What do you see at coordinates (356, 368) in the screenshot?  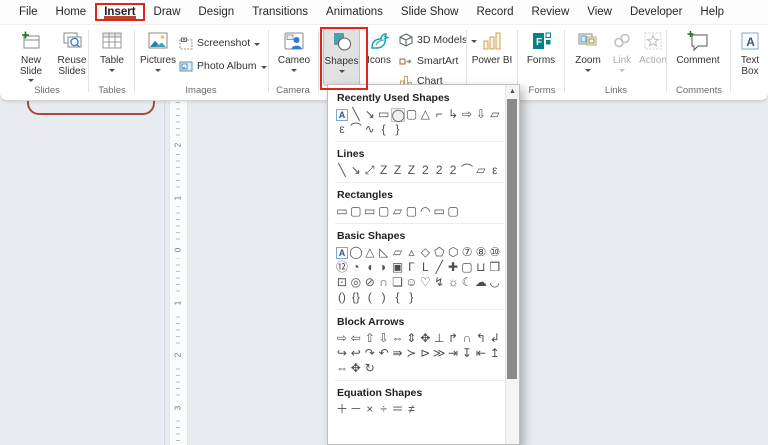 I see `shape-item: ✥` at bounding box center [356, 368].